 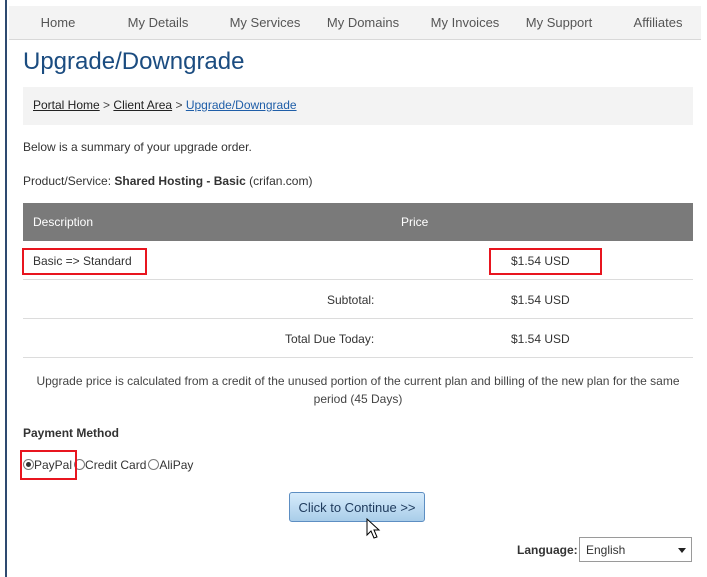 What do you see at coordinates (3, 288) in the screenshot?
I see `window-left-border` at bounding box center [3, 288].